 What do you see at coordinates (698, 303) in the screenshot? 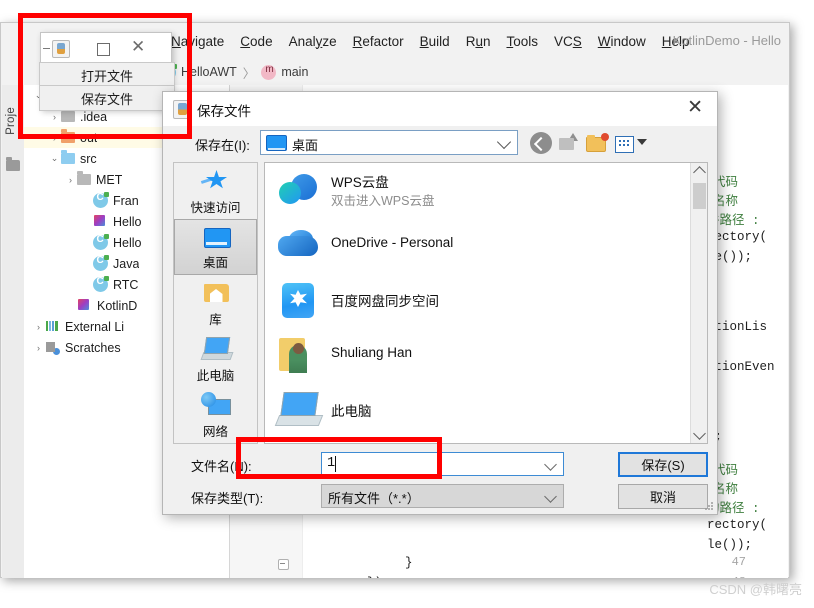
I see `file-list-scrollbar` at bounding box center [698, 303].